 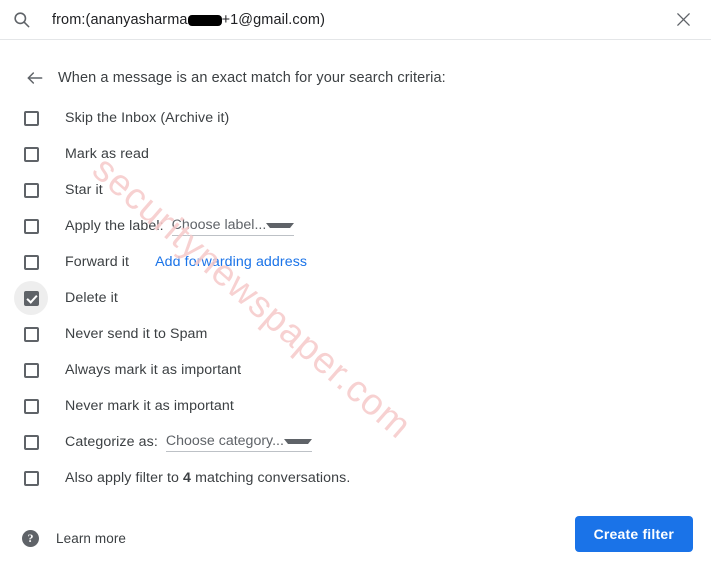 I want to click on label-star-it: Star it, so click(x=84, y=190).